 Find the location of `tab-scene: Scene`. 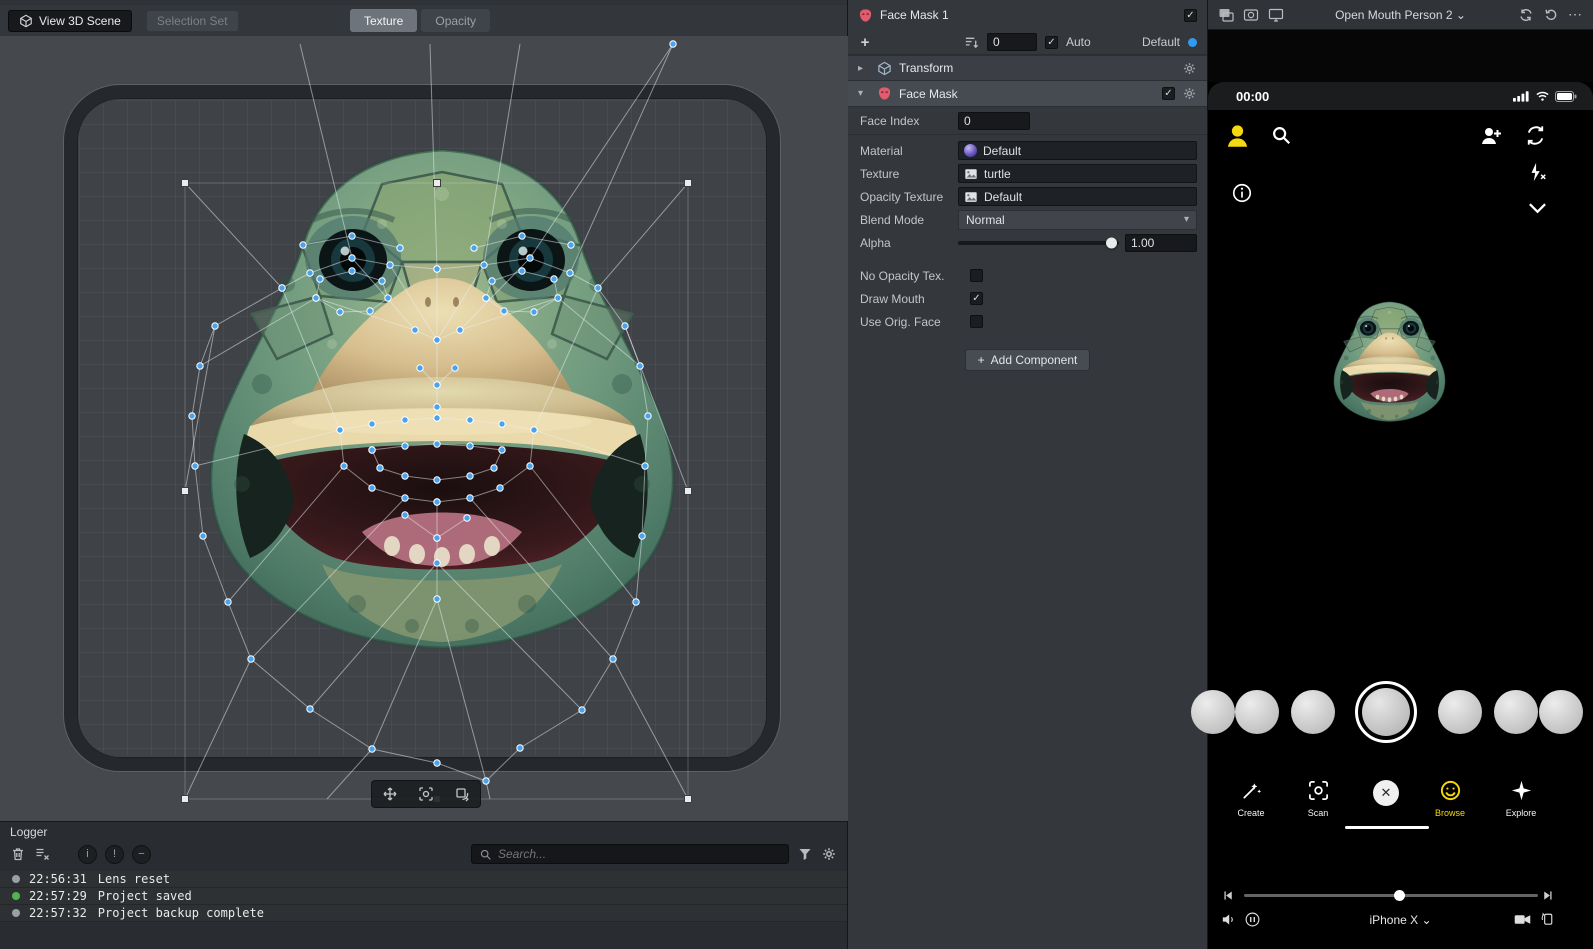

tab-scene: Scene is located at coordinates (43, 1).